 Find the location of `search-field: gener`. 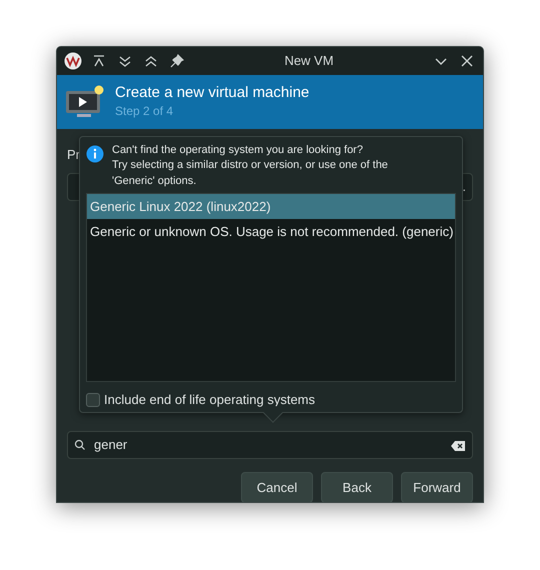

search-field: gener is located at coordinates (270, 445).